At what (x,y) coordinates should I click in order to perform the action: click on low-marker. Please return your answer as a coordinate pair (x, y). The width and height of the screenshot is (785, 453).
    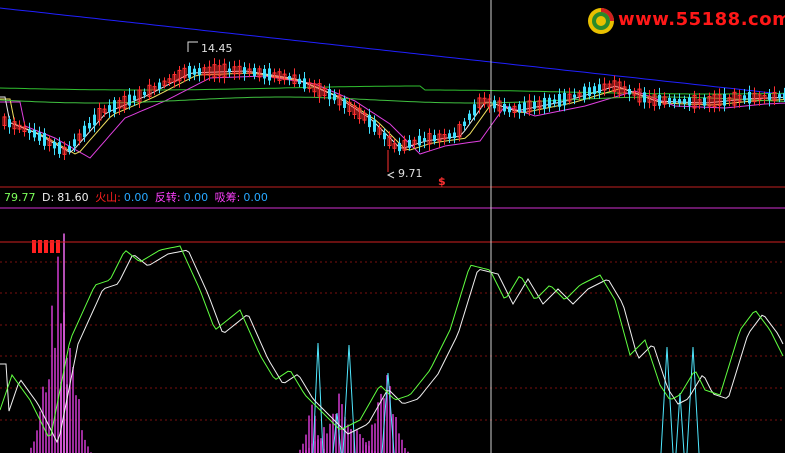
    Looking at the image, I should click on (390, 175).